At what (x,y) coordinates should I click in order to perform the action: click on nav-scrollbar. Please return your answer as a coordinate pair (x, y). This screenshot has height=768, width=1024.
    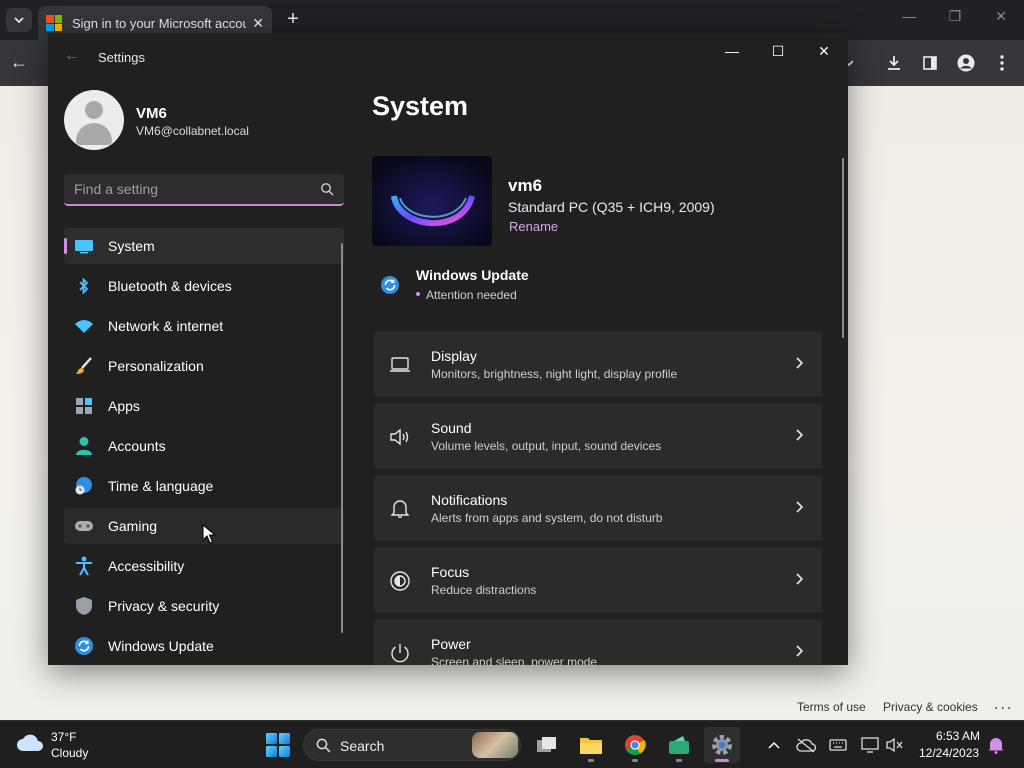
    Looking at the image, I should click on (342, 438).